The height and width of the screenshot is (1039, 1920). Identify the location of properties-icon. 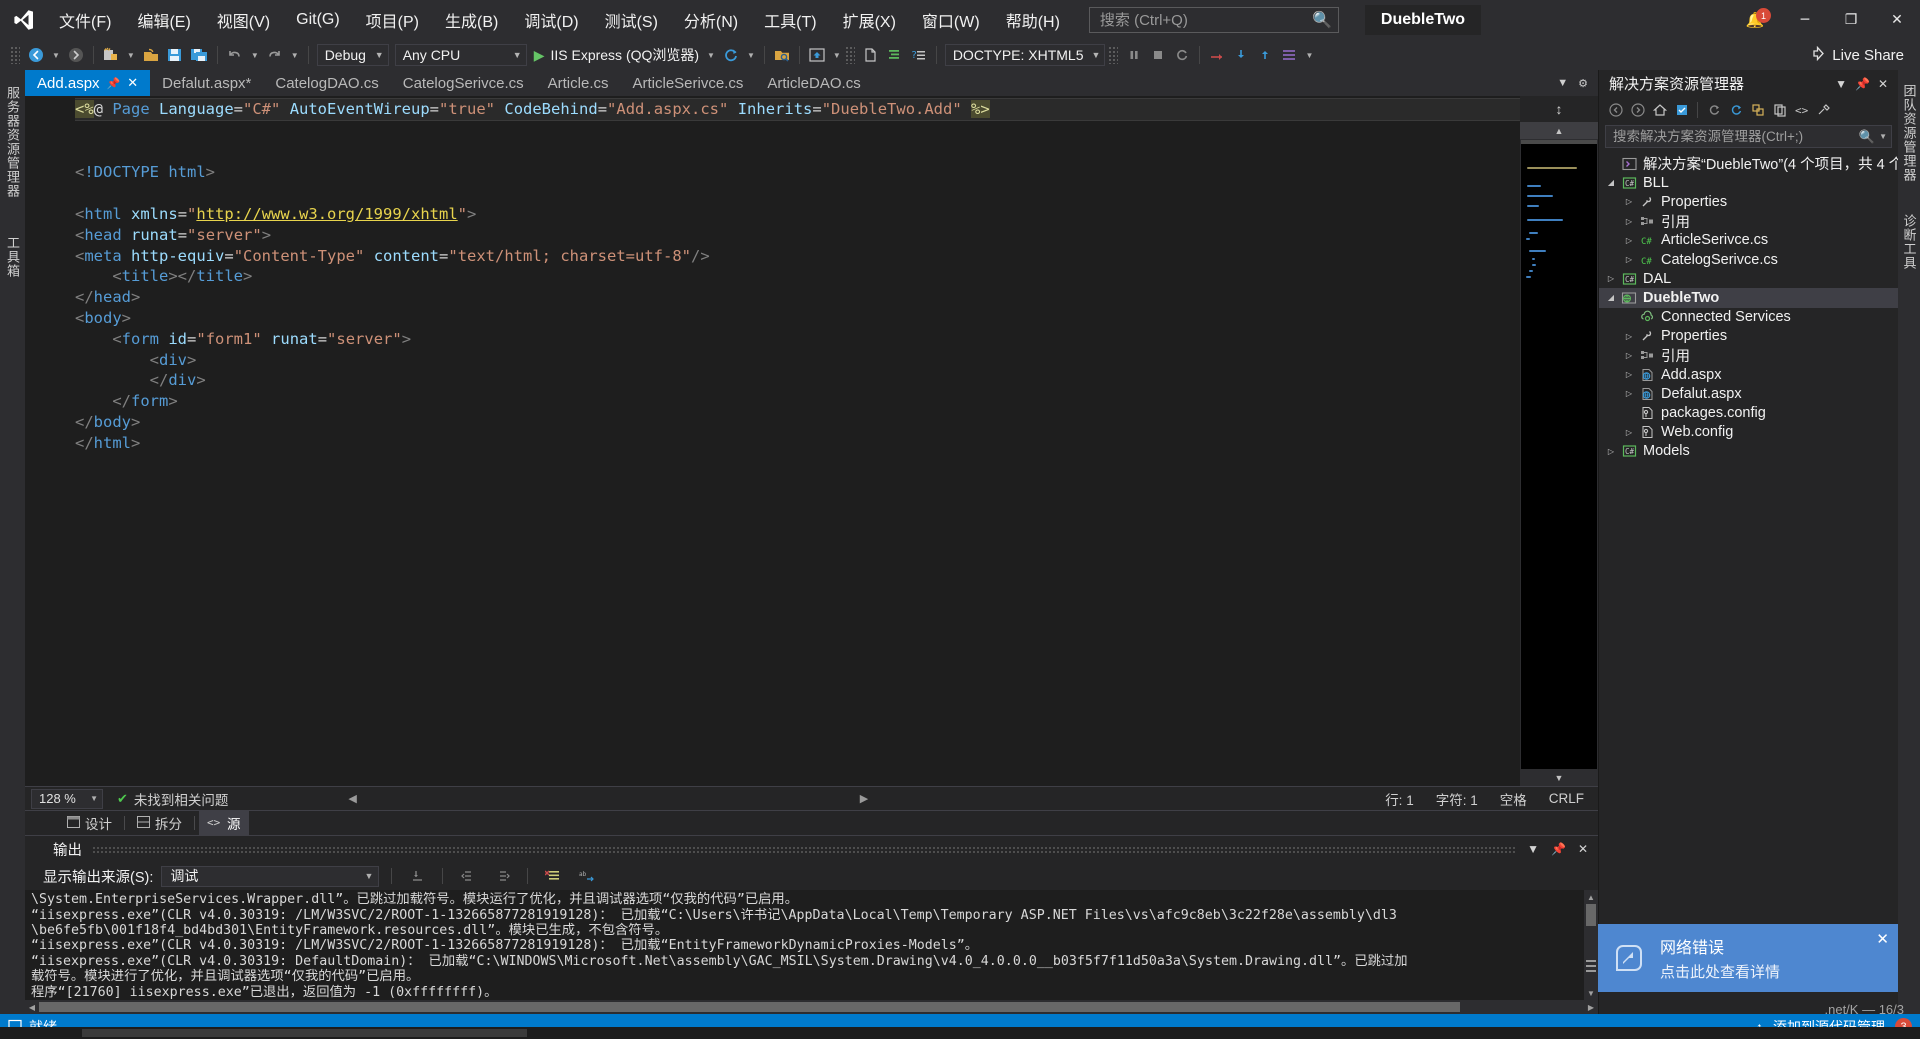
(1823, 110).